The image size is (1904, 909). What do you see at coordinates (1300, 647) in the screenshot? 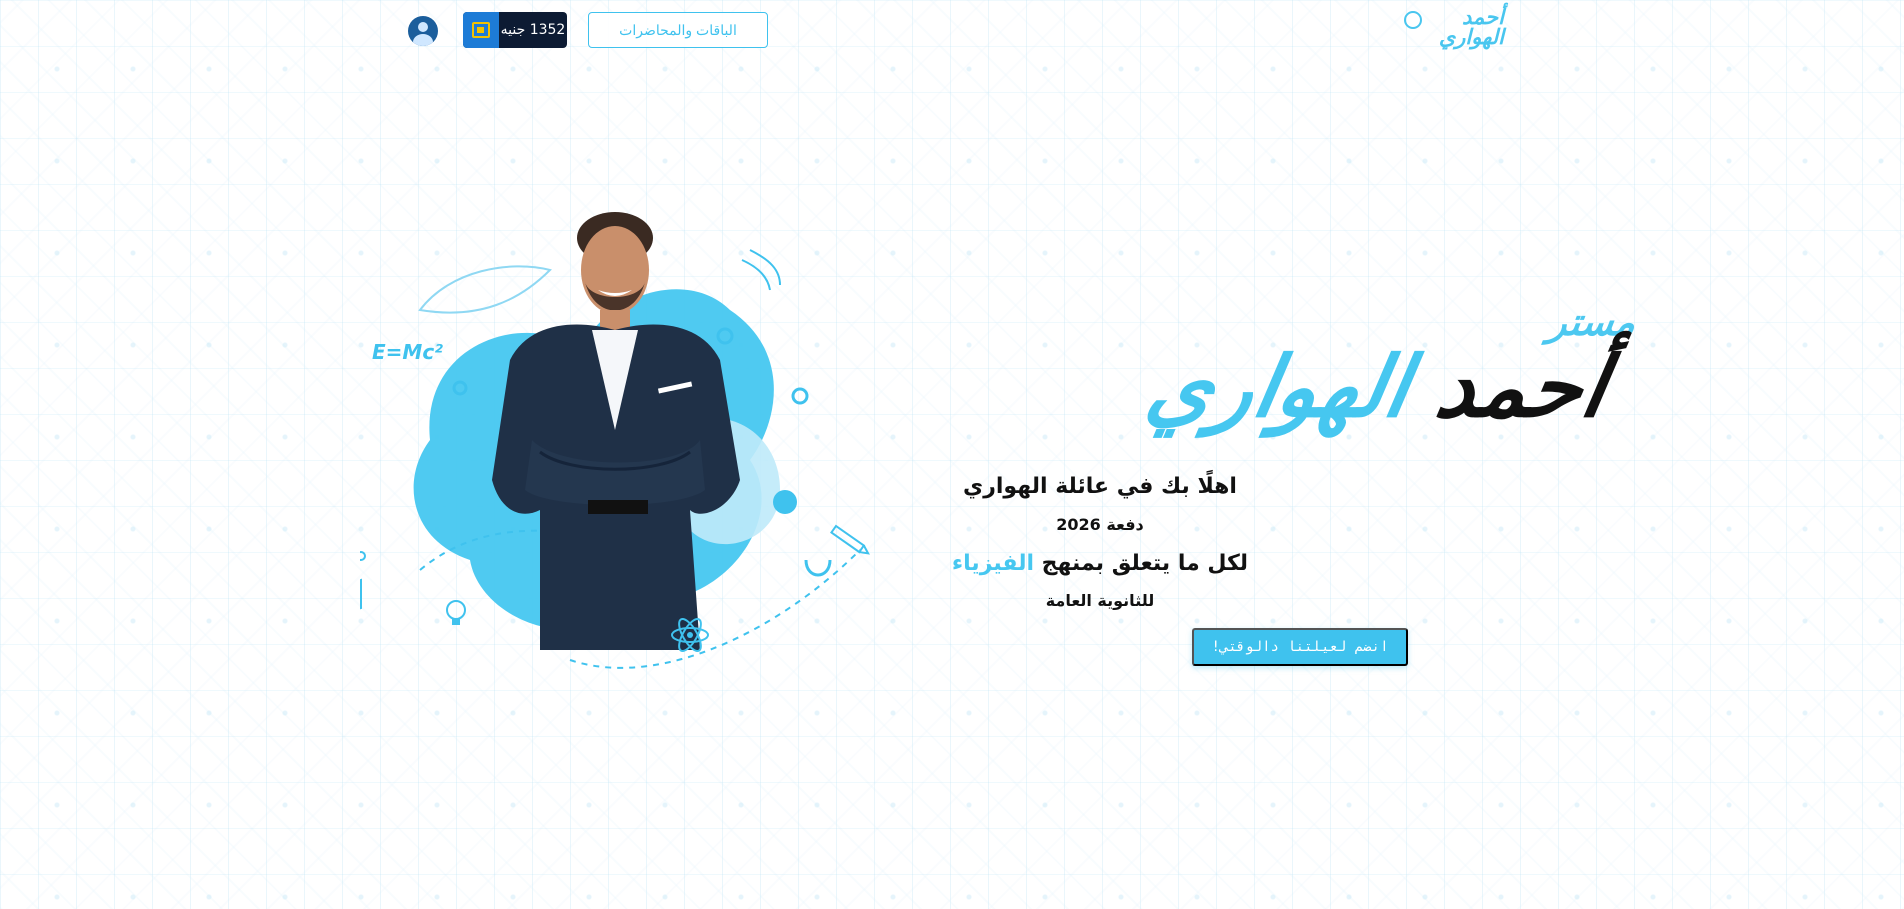
I see `join-now-button: انضم لعيلتنا دالوقتي!` at bounding box center [1300, 647].